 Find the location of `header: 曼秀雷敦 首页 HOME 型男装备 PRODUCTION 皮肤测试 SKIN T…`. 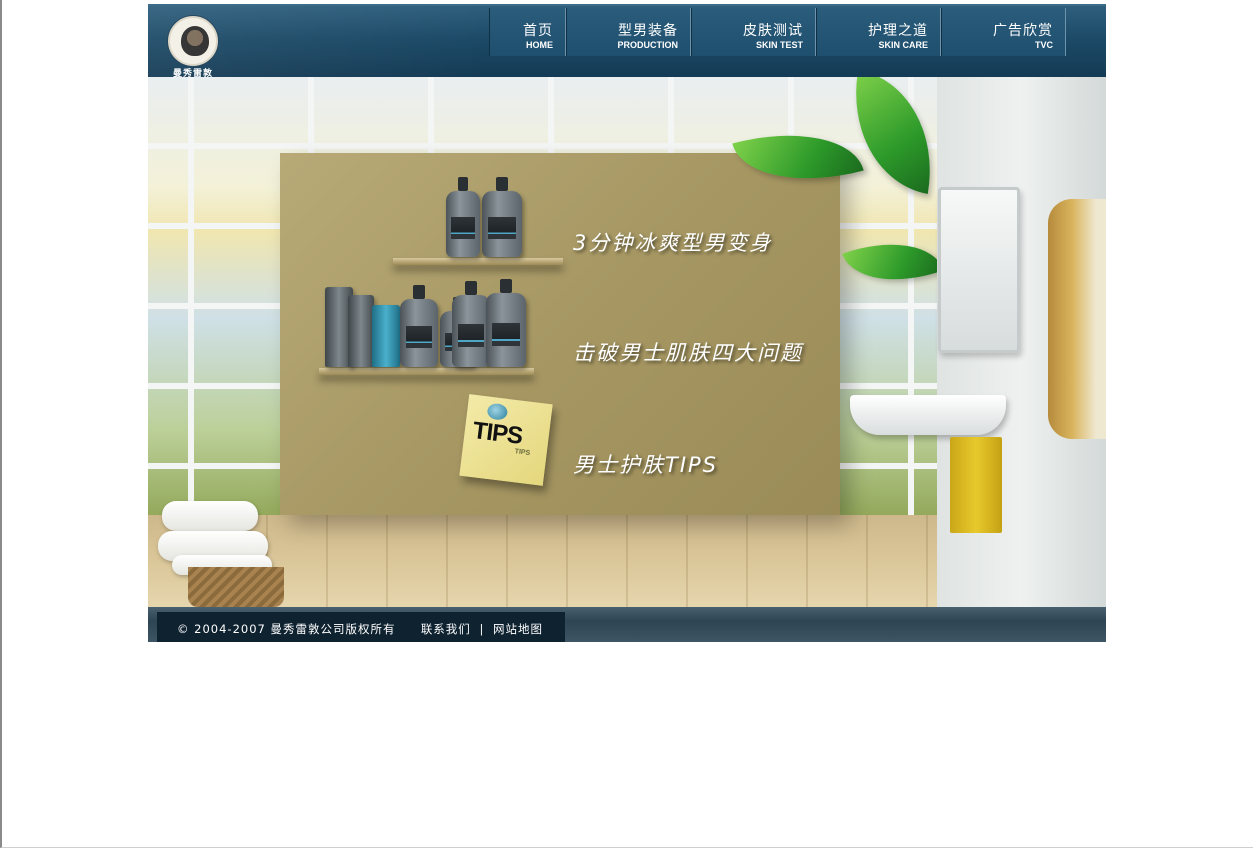

header: 曼秀雷敦 首页 HOME 型男装备 PRODUCTION 皮肤测试 SKIN T… is located at coordinates (627, 41).